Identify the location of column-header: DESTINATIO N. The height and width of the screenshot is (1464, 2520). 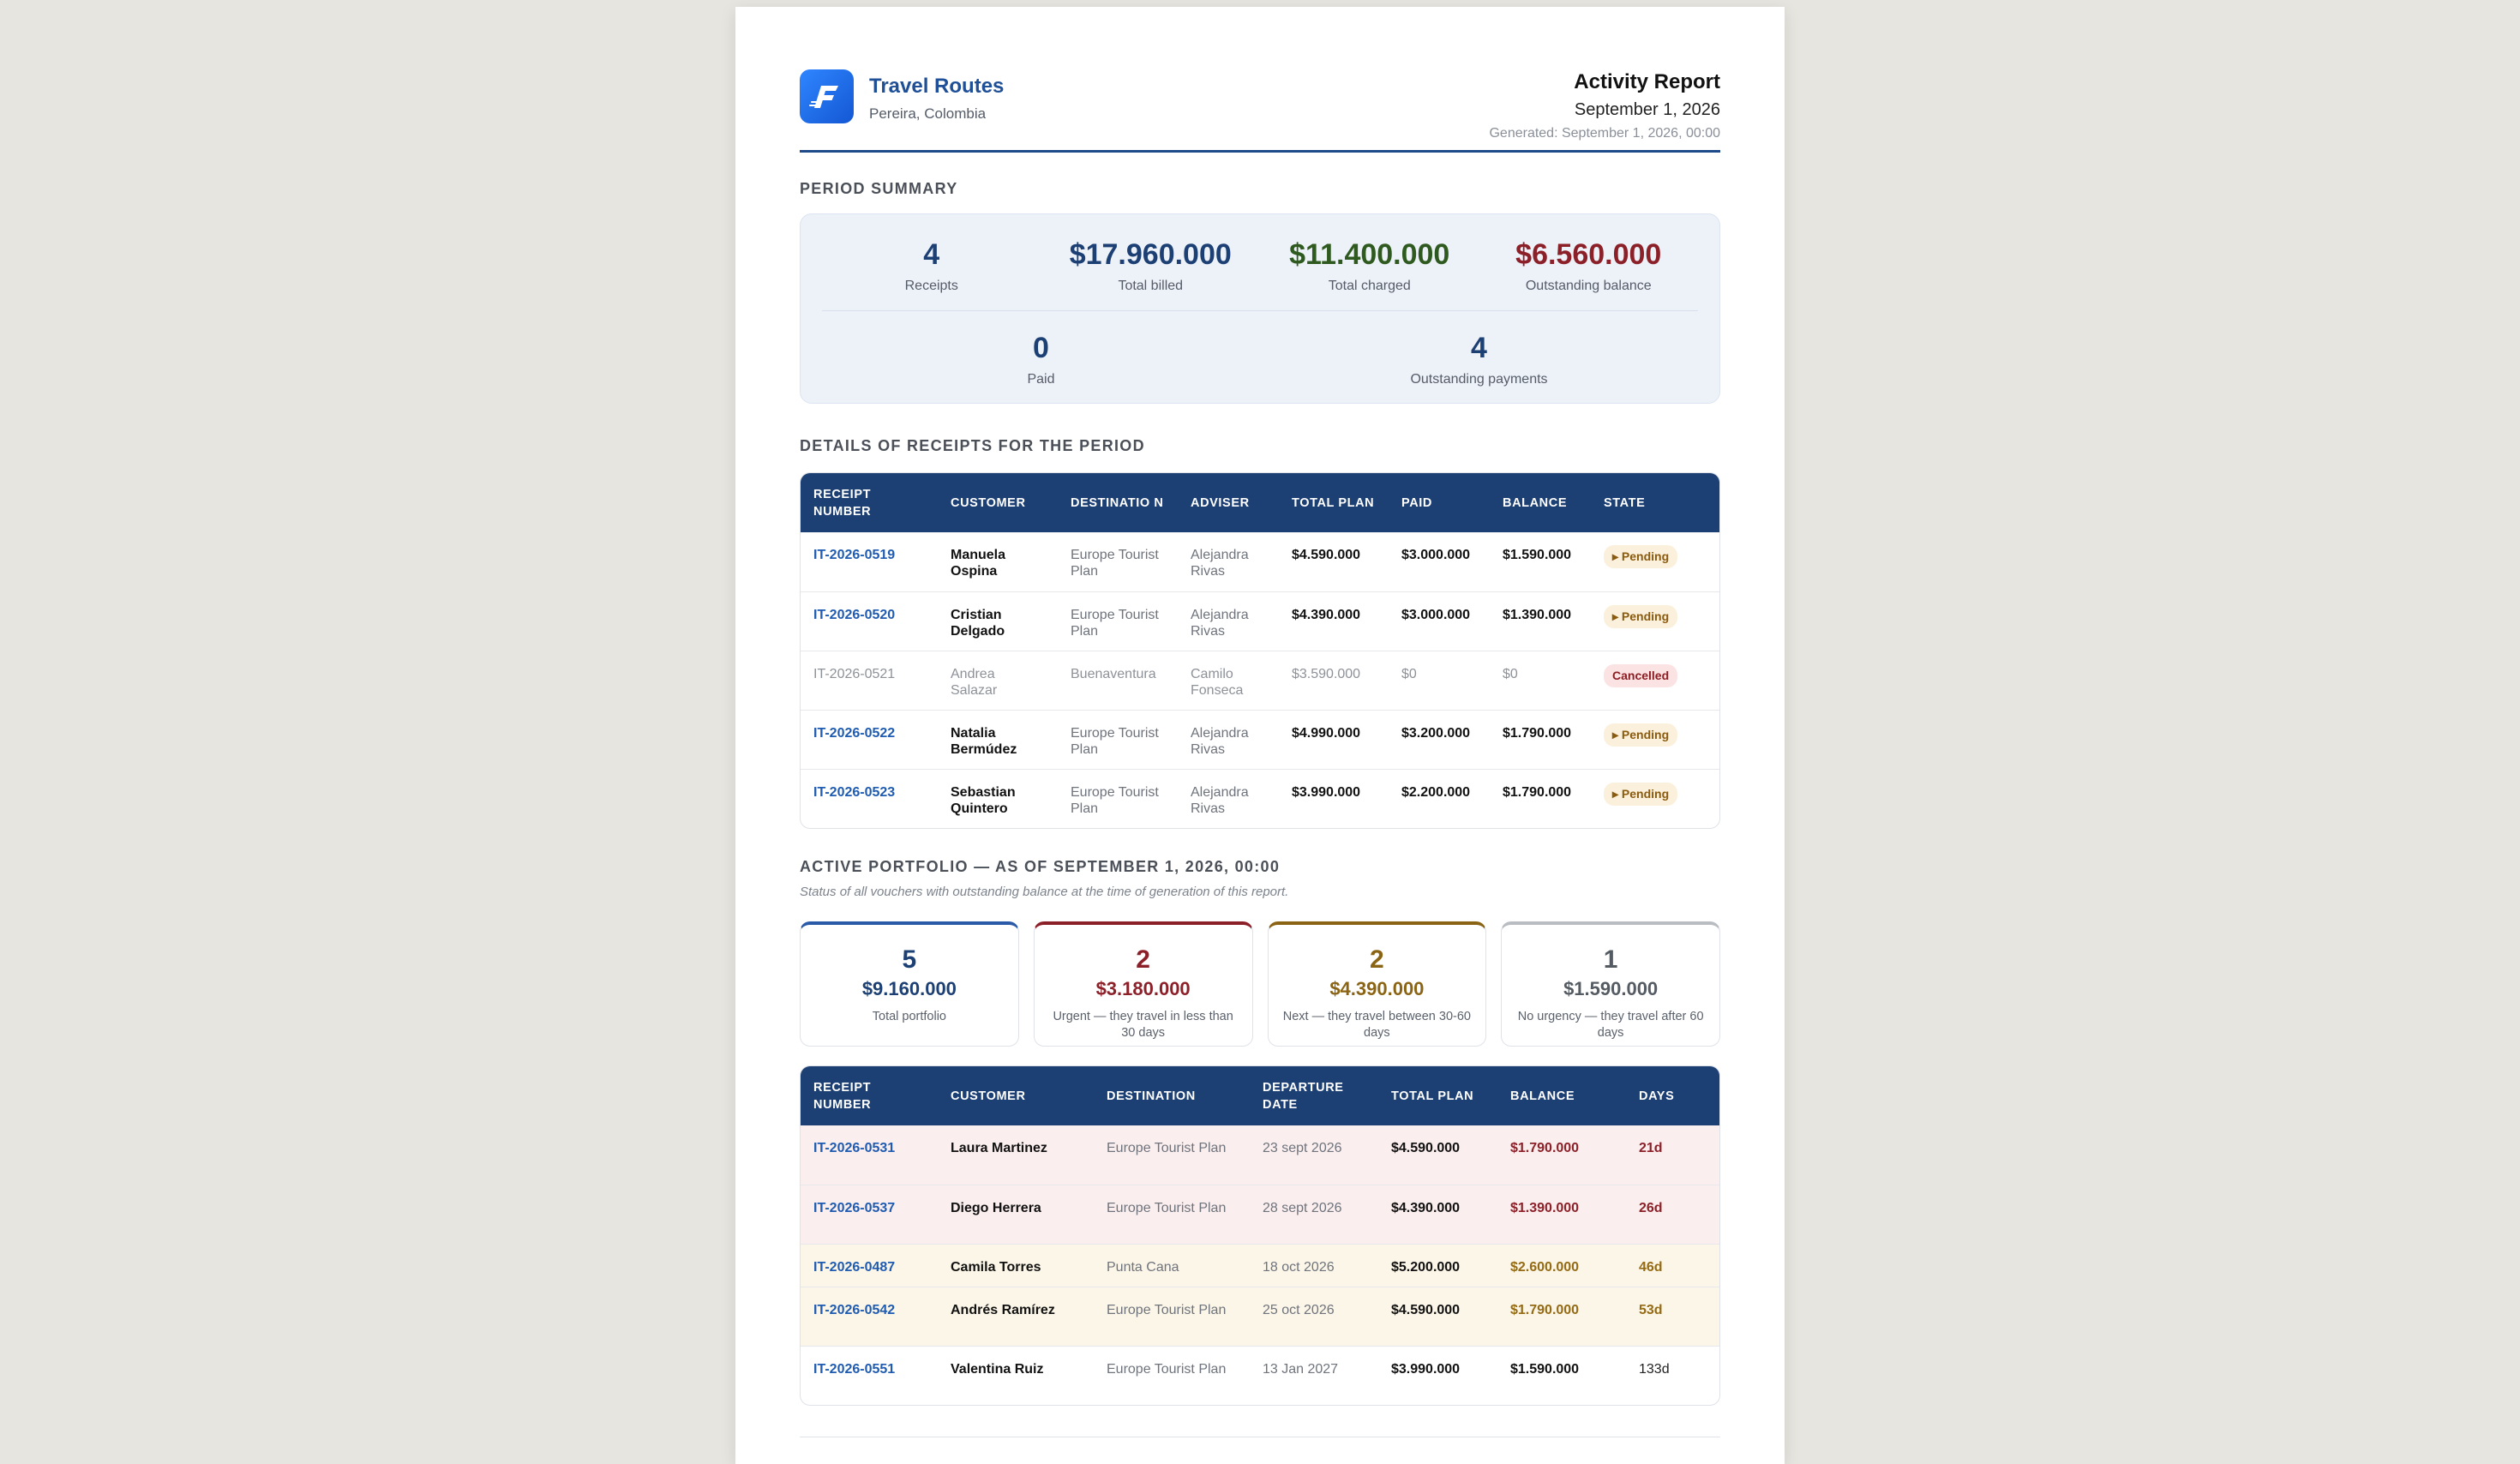
(1118, 502).